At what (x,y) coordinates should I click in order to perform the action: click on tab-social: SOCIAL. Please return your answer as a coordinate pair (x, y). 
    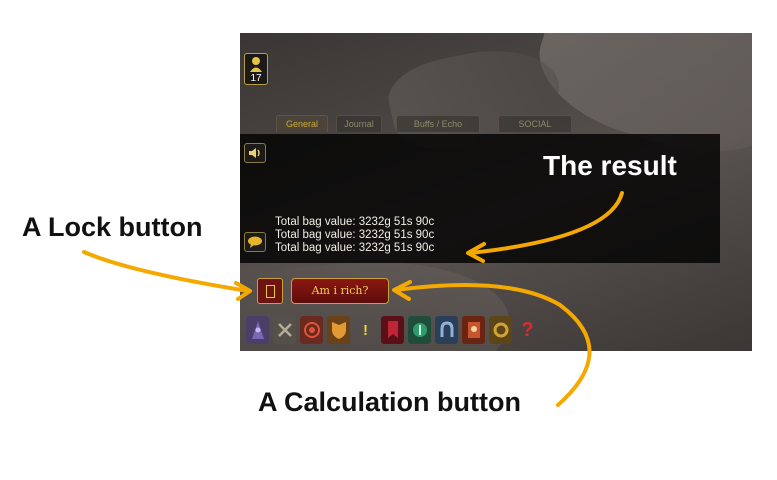
    Looking at the image, I should click on (535, 123).